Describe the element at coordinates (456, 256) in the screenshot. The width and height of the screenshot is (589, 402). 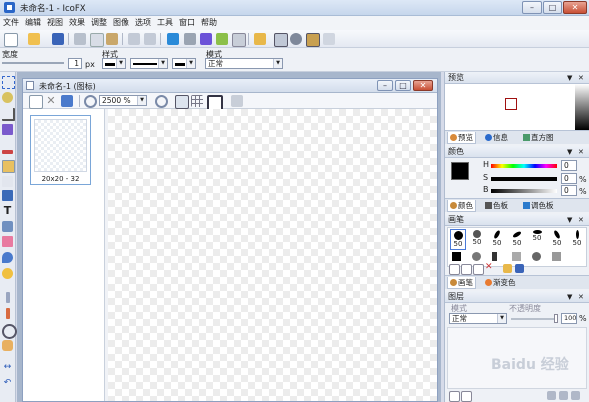
I see `brush-preset-square` at that location.